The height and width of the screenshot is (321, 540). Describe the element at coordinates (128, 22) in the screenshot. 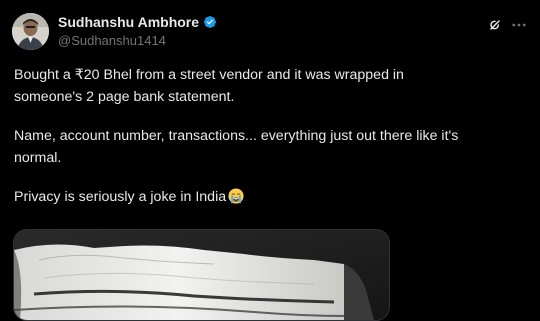

I see `author-display-name: Sudhanshu Ambhore` at that location.